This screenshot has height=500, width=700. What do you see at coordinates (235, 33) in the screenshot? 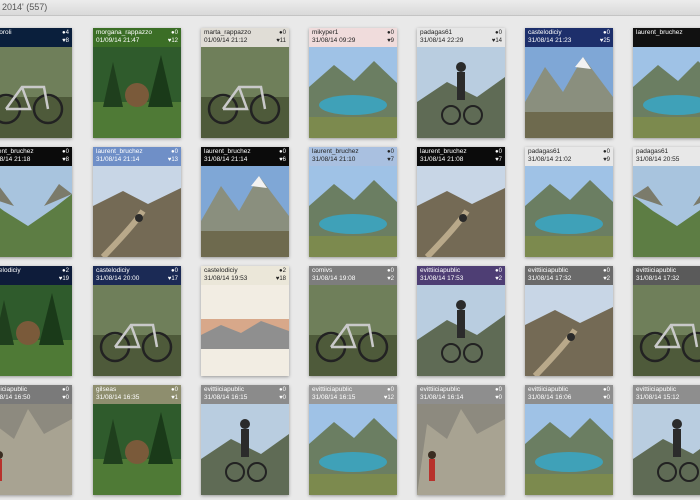
I see `card-username: marta_rappazzo` at bounding box center [235, 33].